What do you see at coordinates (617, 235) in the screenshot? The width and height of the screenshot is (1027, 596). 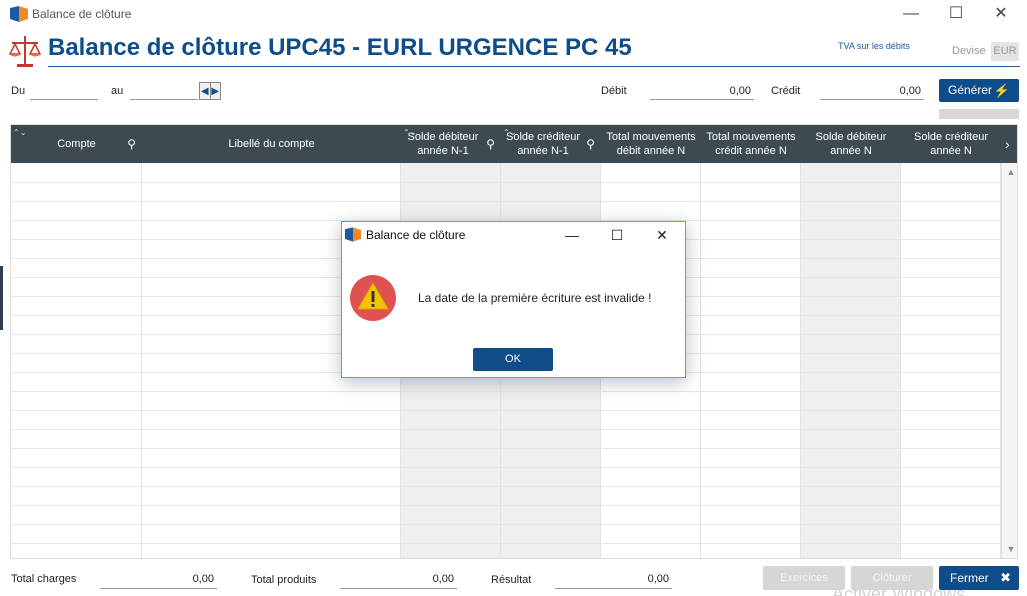 I see `dialog-maximize-button: ☐` at bounding box center [617, 235].